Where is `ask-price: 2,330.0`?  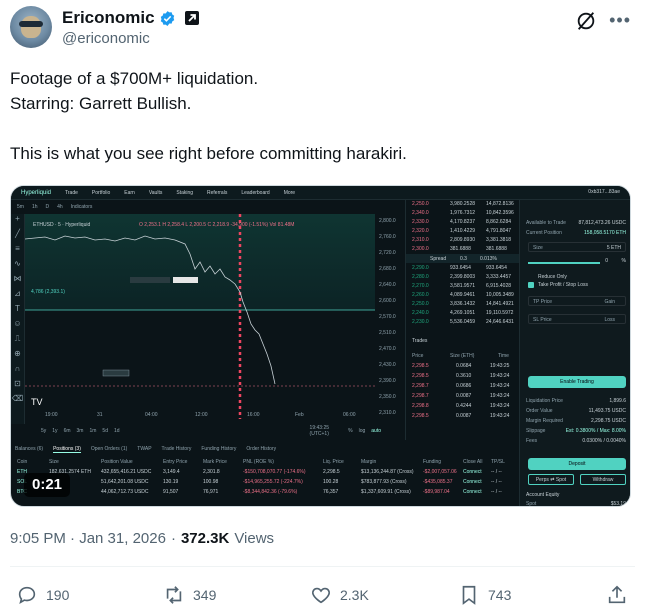 ask-price: 2,330.0 is located at coordinates (420, 222).